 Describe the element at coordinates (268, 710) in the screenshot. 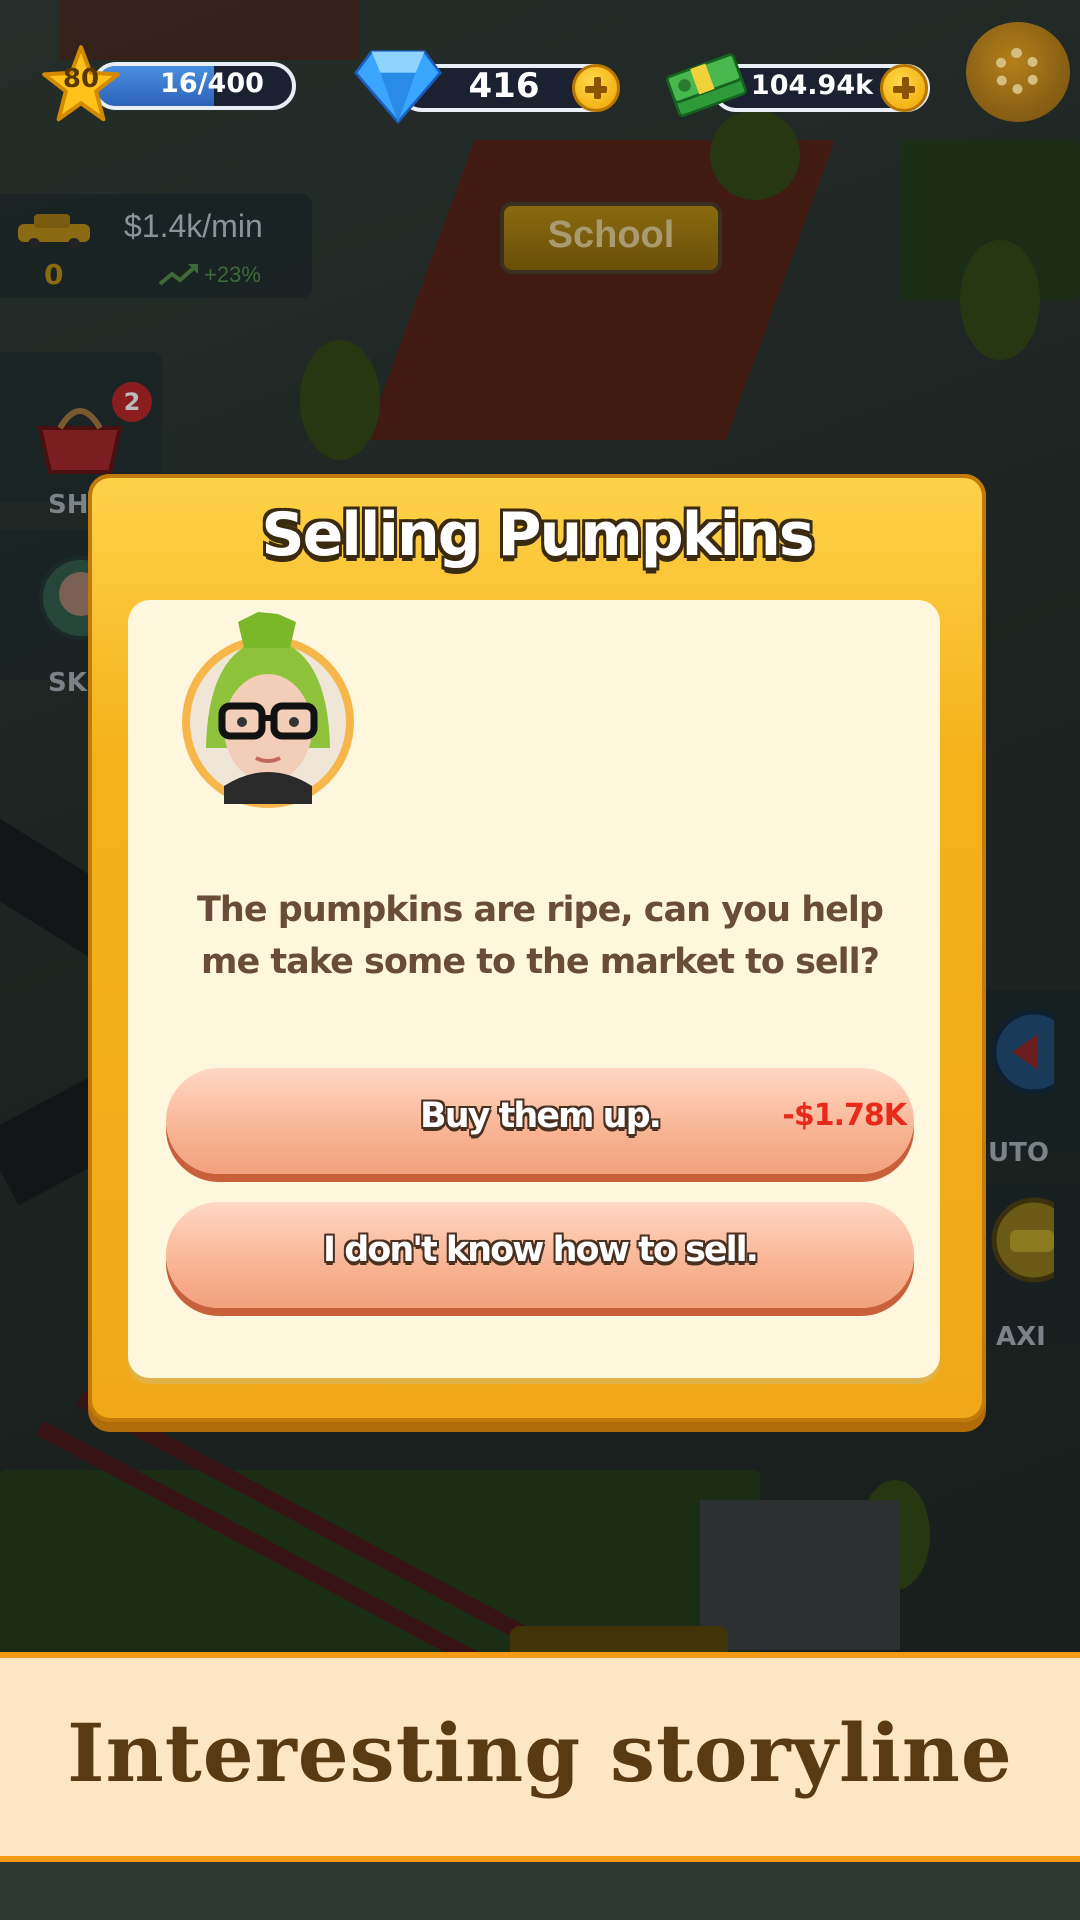

I see `npc-avatar` at that location.